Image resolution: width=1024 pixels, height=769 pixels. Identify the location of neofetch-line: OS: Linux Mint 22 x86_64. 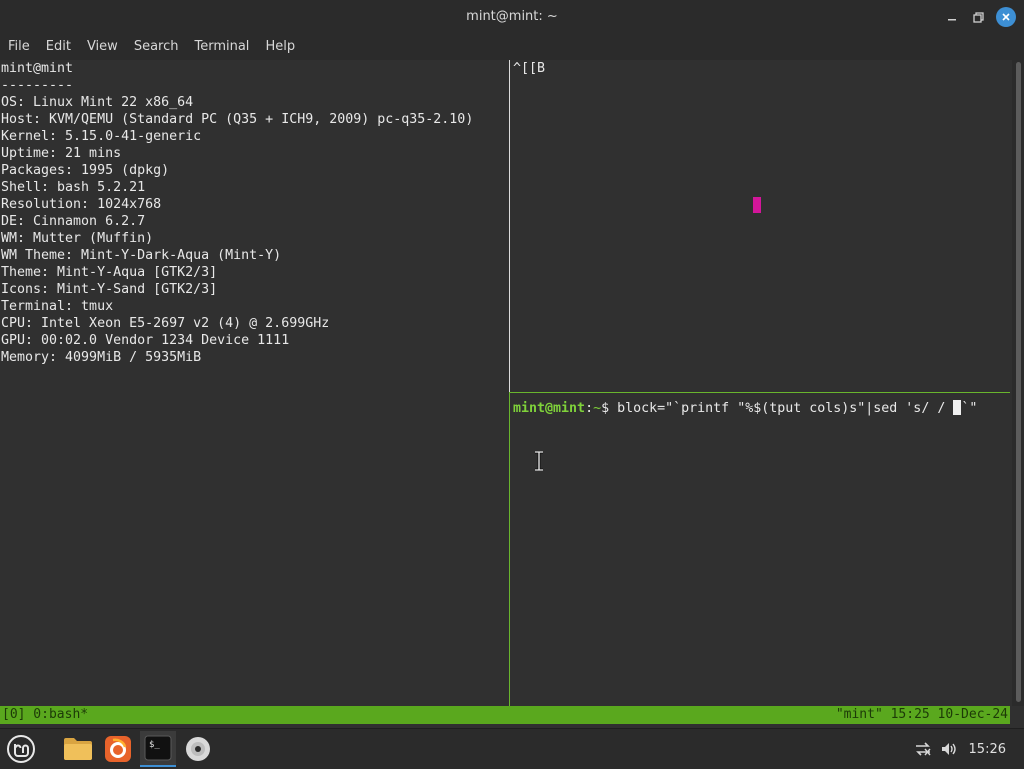
(97, 102).